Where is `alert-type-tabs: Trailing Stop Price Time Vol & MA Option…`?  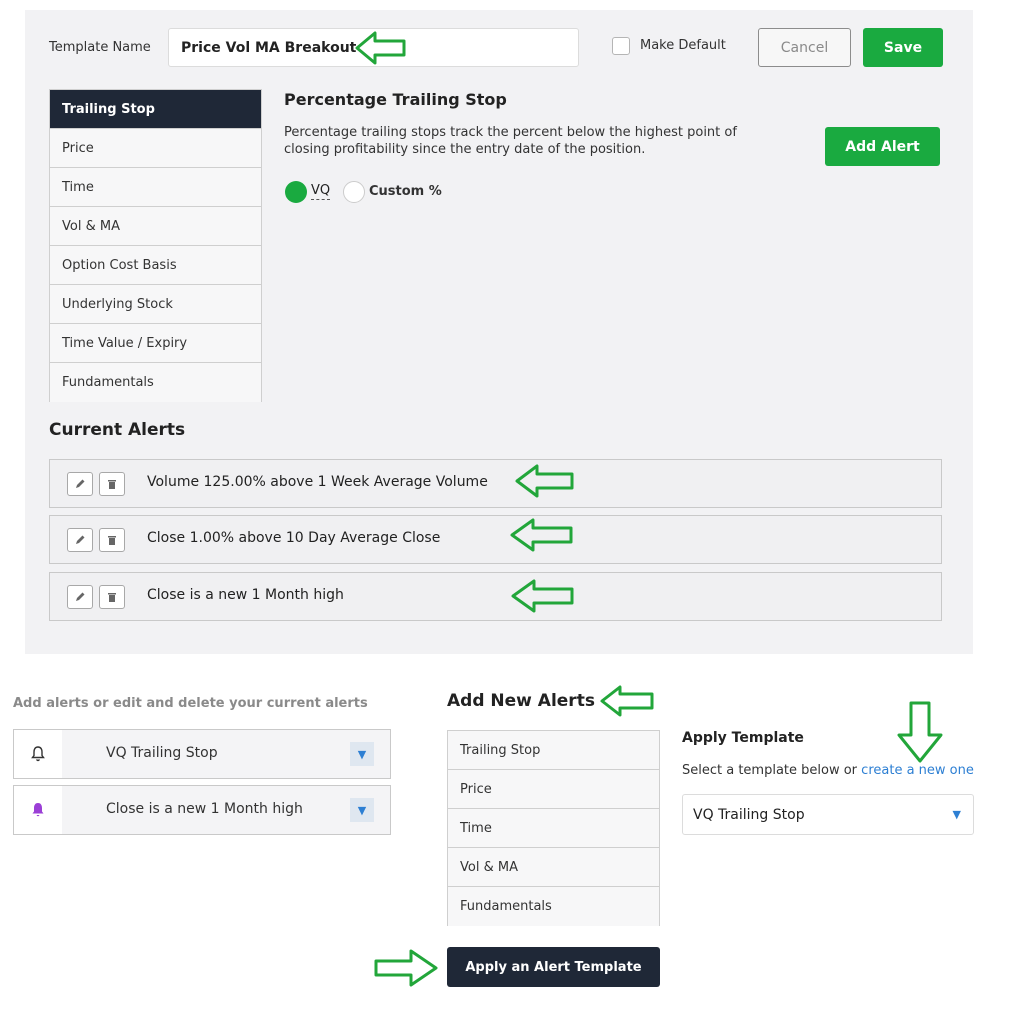 alert-type-tabs: Trailing Stop Price Time Vol & MA Option… is located at coordinates (155, 245).